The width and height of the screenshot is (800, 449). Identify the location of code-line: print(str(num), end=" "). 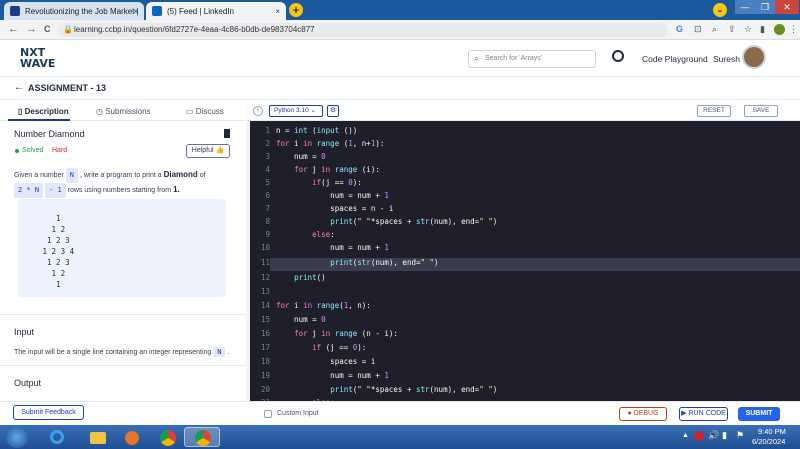
(384, 262).